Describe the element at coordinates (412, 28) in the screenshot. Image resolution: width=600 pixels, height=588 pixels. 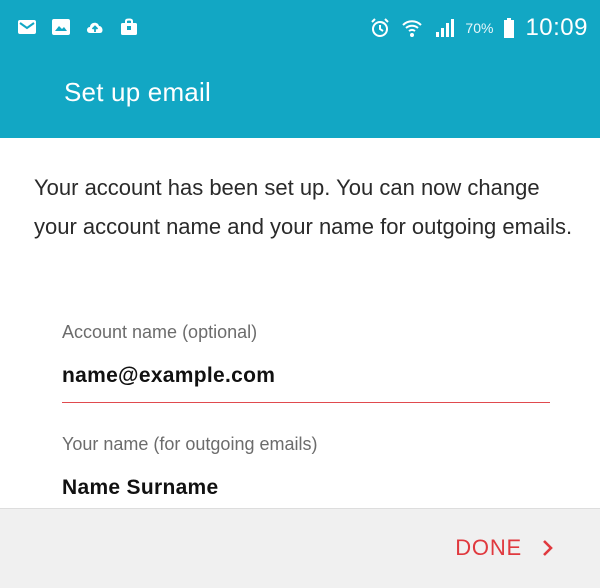
I see `wifi-icon` at that location.